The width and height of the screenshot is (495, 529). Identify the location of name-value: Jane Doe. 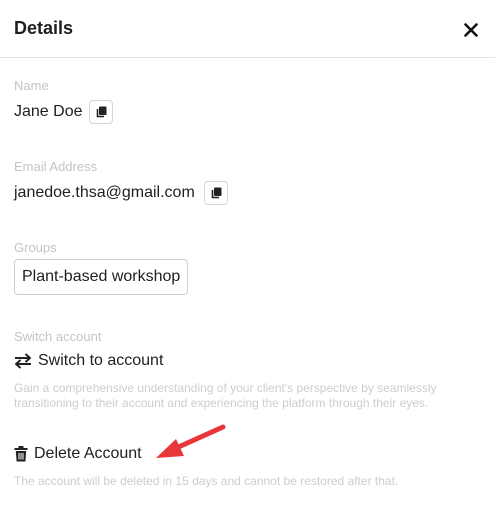
(48, 111).